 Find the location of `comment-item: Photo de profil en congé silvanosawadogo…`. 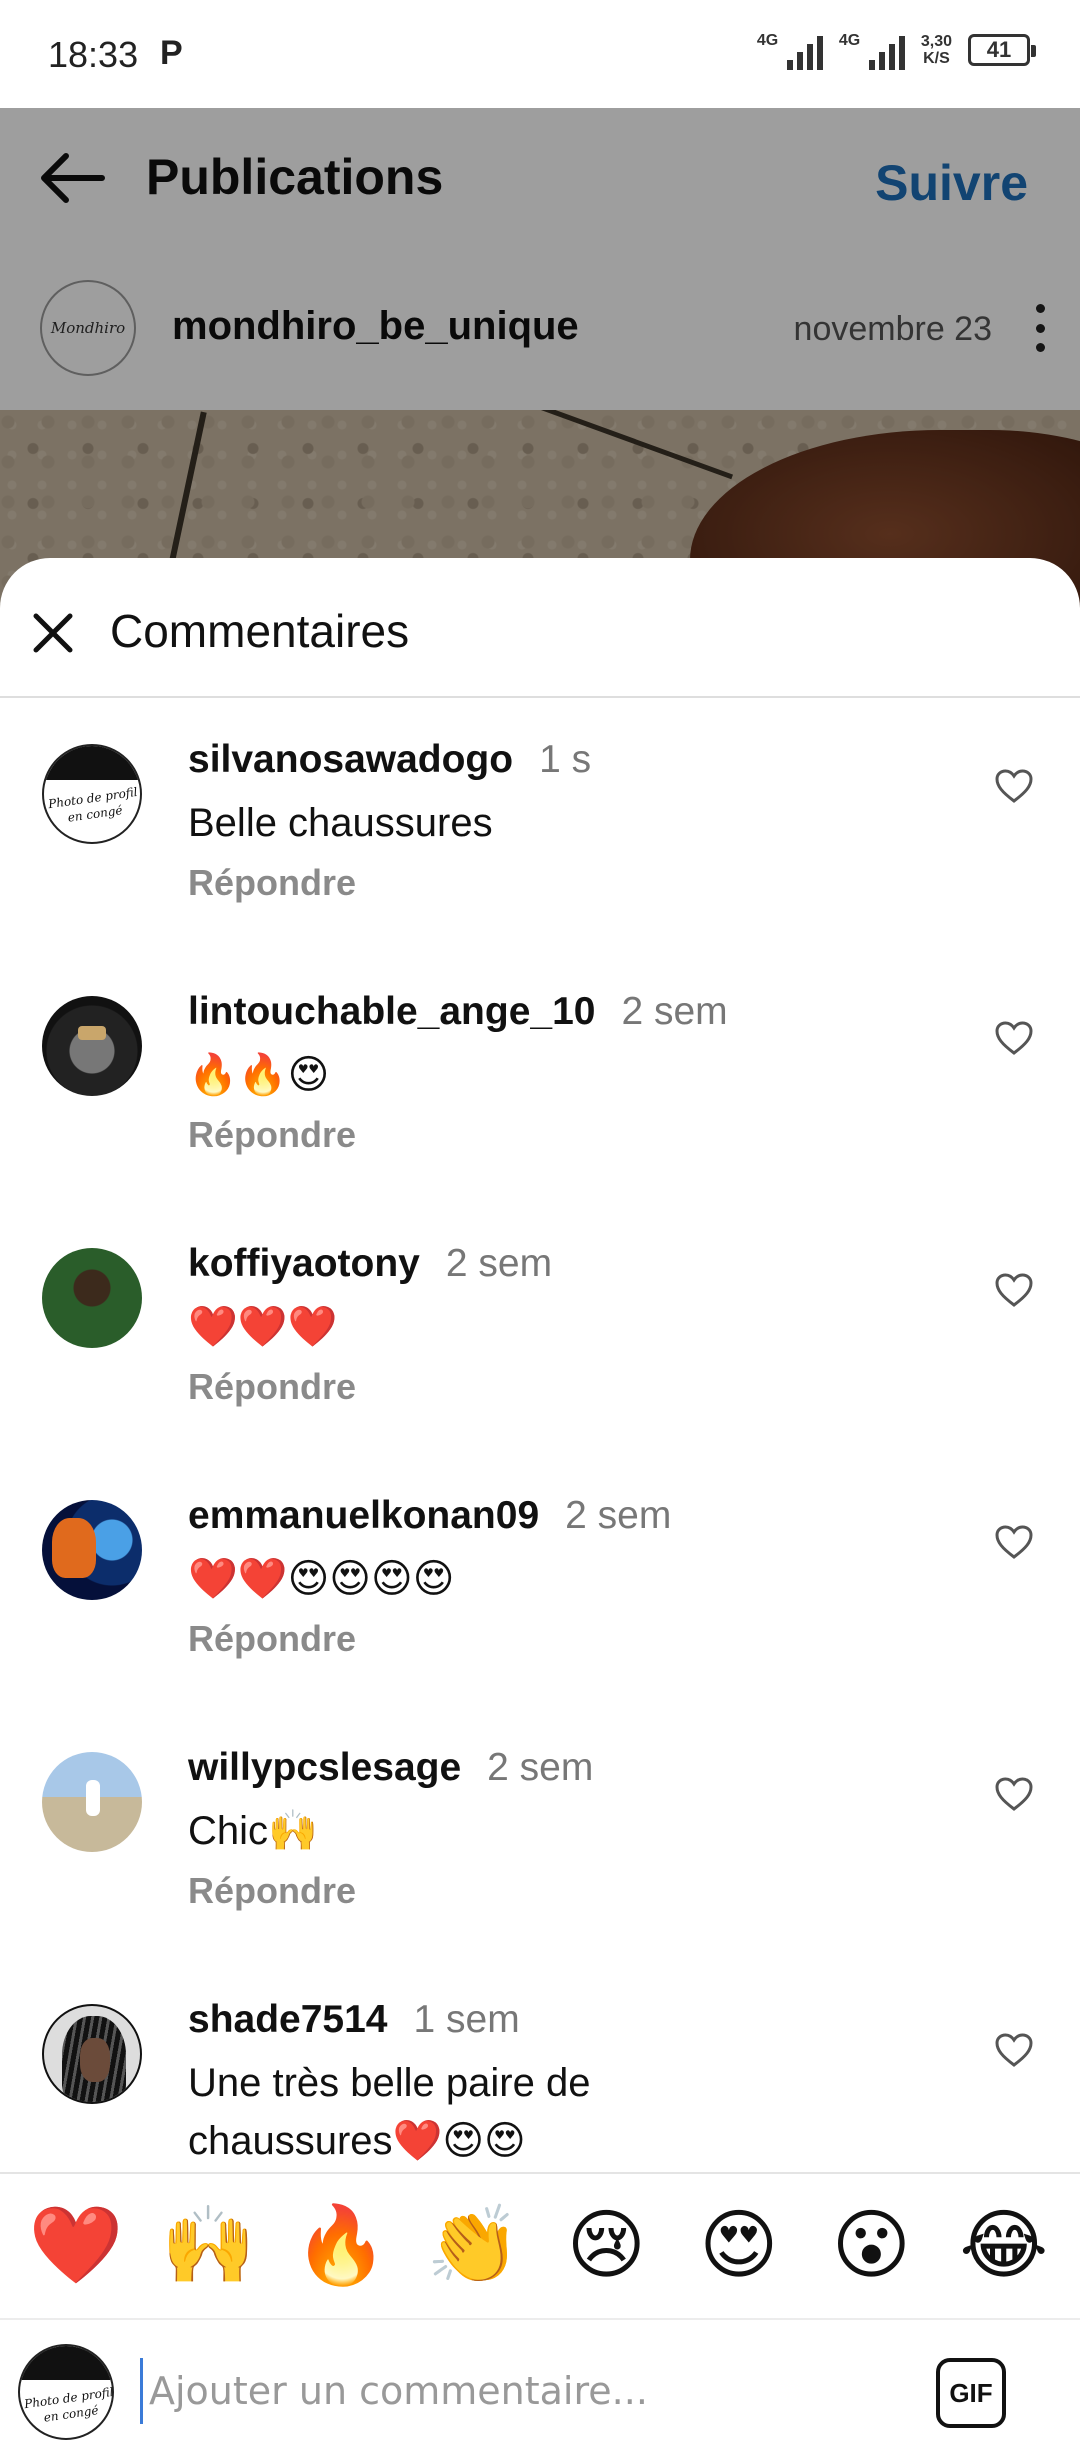

comment-item: Photo de profil en congé silvanosawadogo… is located at coordinates (540, 861).